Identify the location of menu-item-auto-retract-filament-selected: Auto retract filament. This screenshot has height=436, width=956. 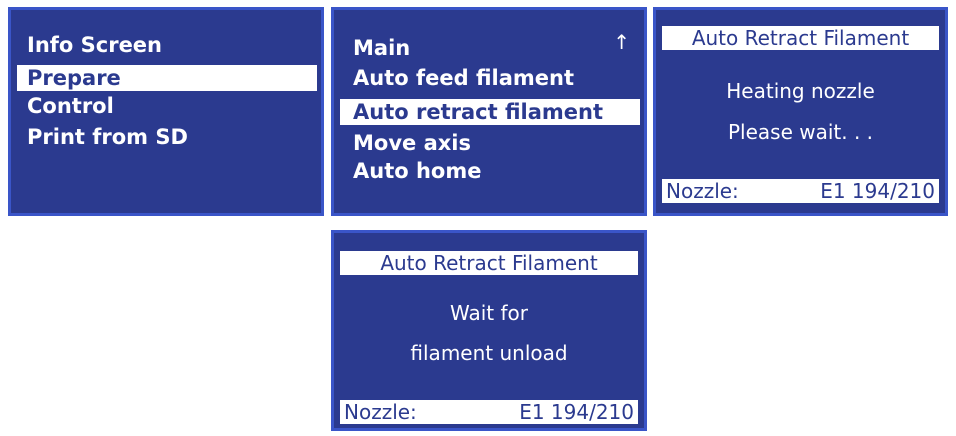
(490, 112).